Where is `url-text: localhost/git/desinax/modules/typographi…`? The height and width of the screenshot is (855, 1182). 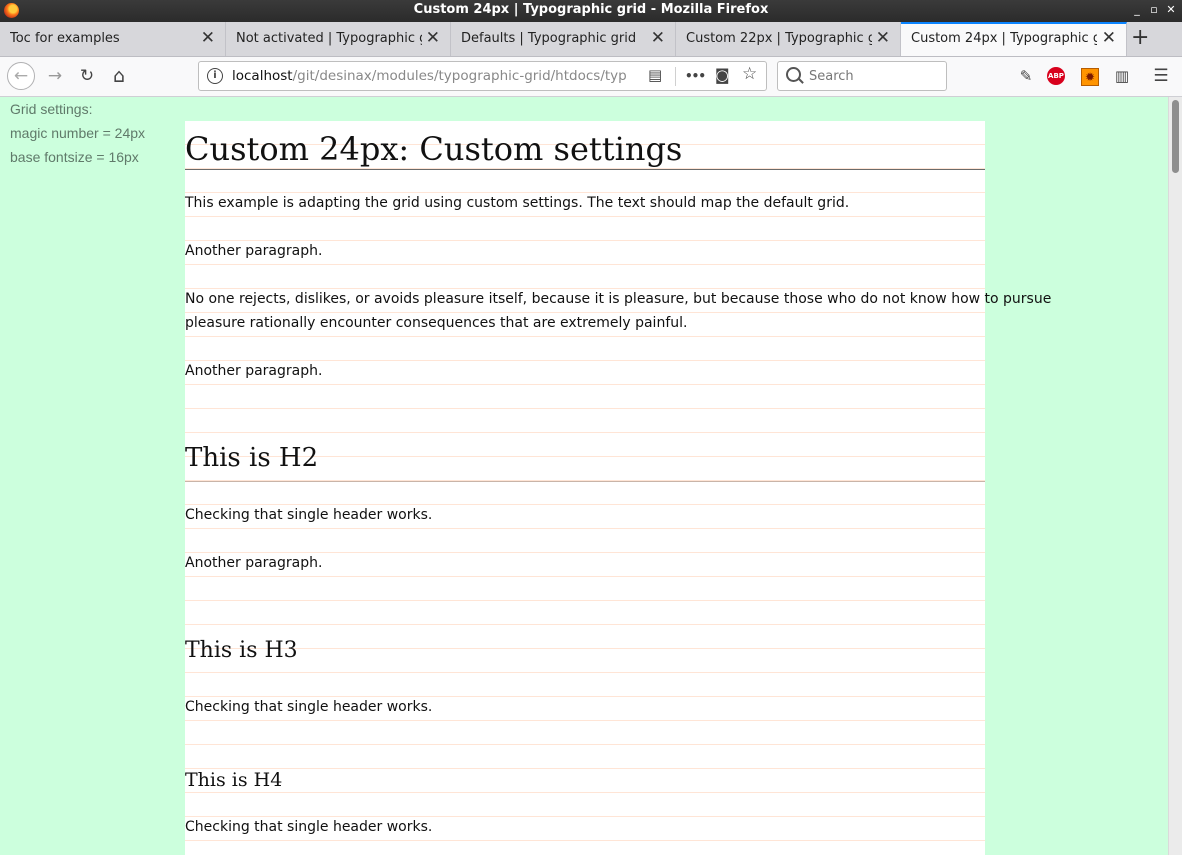 url-text: localhost/git/desinax/modules/typographi… is located at coordinates (434, 76).